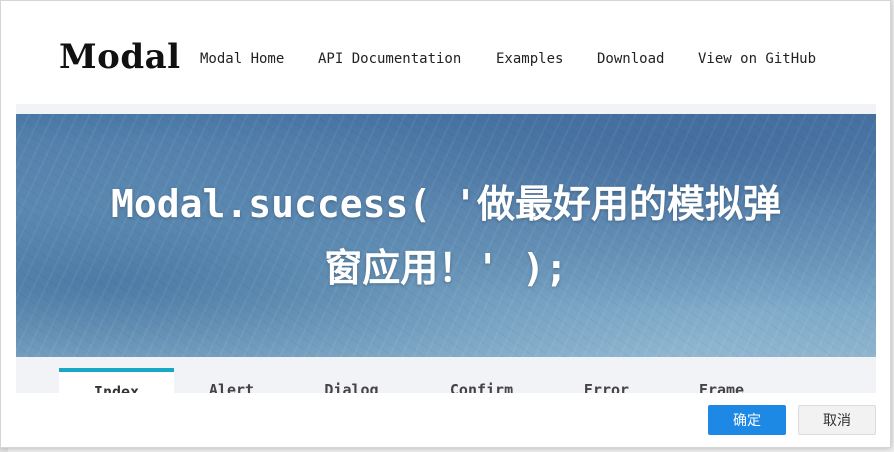 The width and height of the screenshot is (894, 452). What do you see at coordinates (757, 59) in the screenshot?
I see `nav-link-view-on-github: View on GitHub` at bounding box center [757, 59].